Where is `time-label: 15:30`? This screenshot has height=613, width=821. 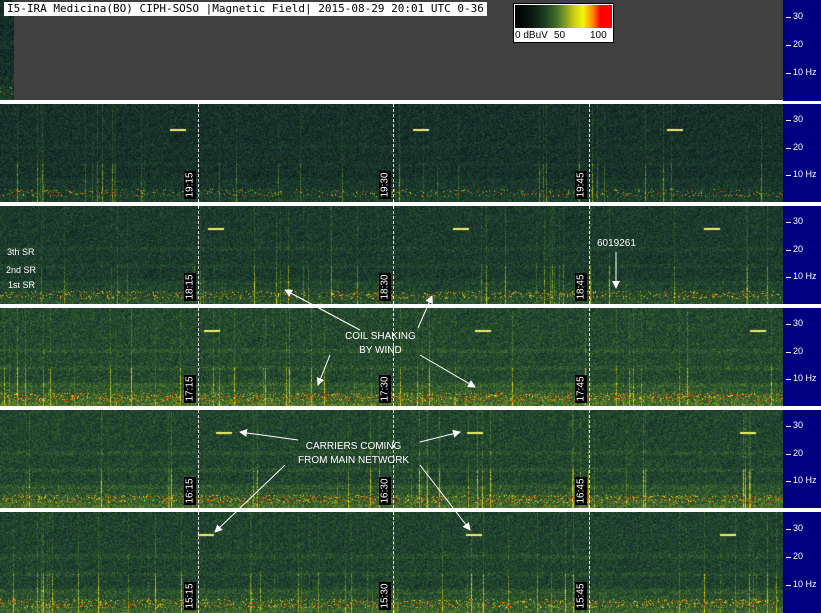 time-label: 15:30 is located at coordinates (385, 596).